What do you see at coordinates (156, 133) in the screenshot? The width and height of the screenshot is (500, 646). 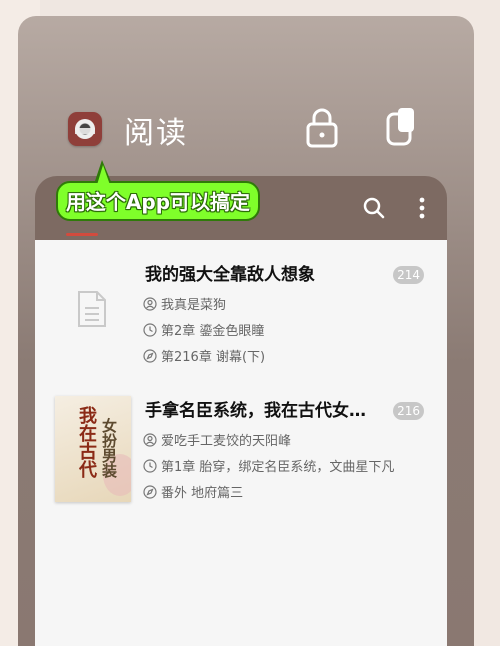 I see `app-title: 阅读` at bounding box center [156, 133].